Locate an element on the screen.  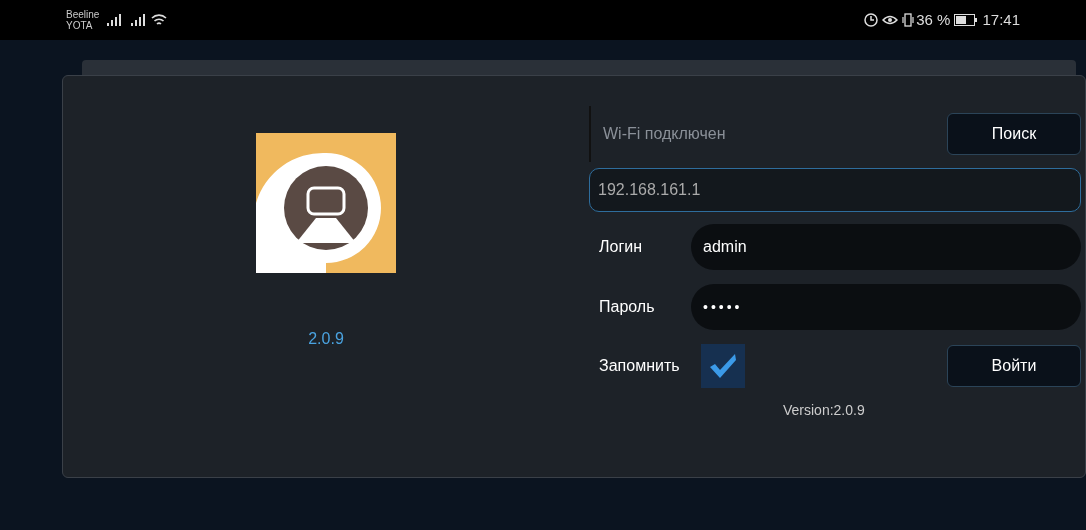
remember-label: Запомнить is located at coordinates (640, 366).